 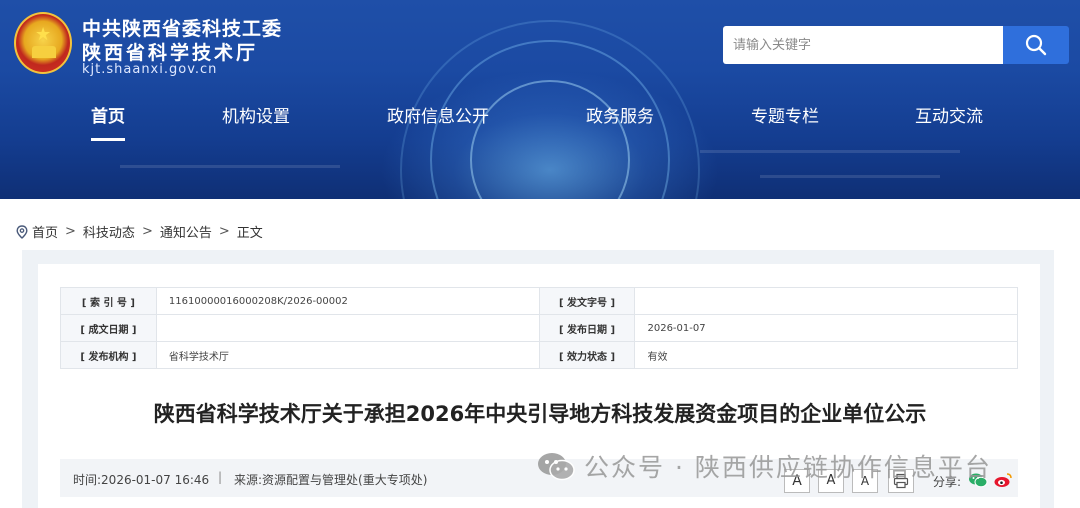 What do you see at coordinates (256, 117) in the screenshot?
I see `nav-organization: 机构设置` at bounding box center [256, 117].